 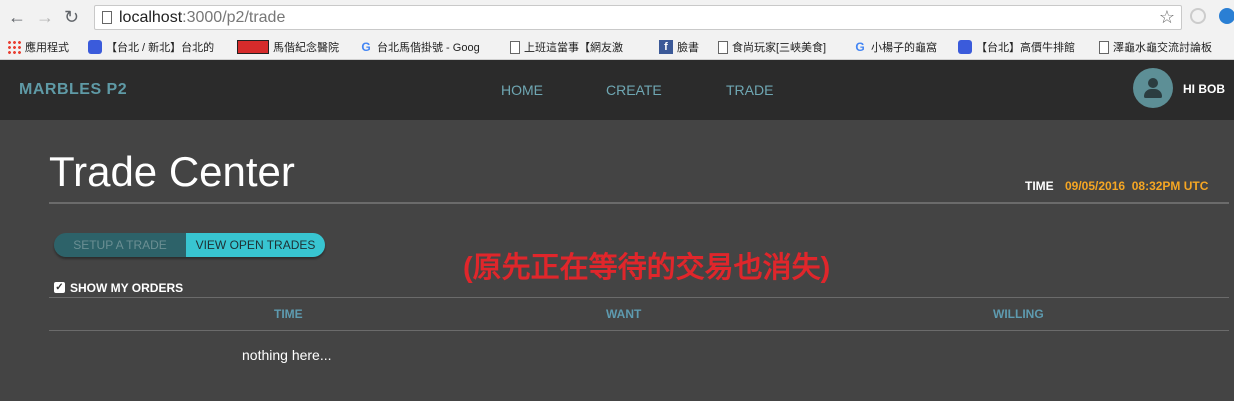 What do you see at coordinates (1018, 314) in the screenshot?
I see `column-header-willing: WILLING` at bounding box center [1018, 314].